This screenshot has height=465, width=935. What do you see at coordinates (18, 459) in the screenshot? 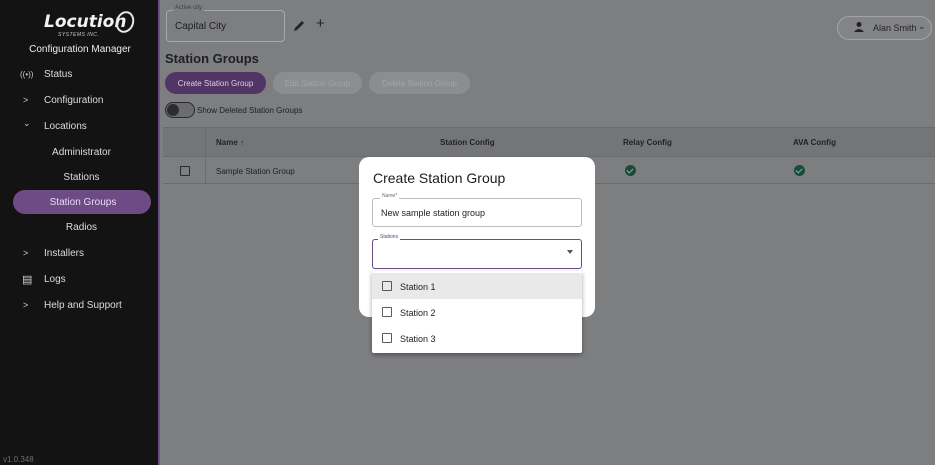
I see `version-label: v1.0.348` at bounding box center [18, 459].